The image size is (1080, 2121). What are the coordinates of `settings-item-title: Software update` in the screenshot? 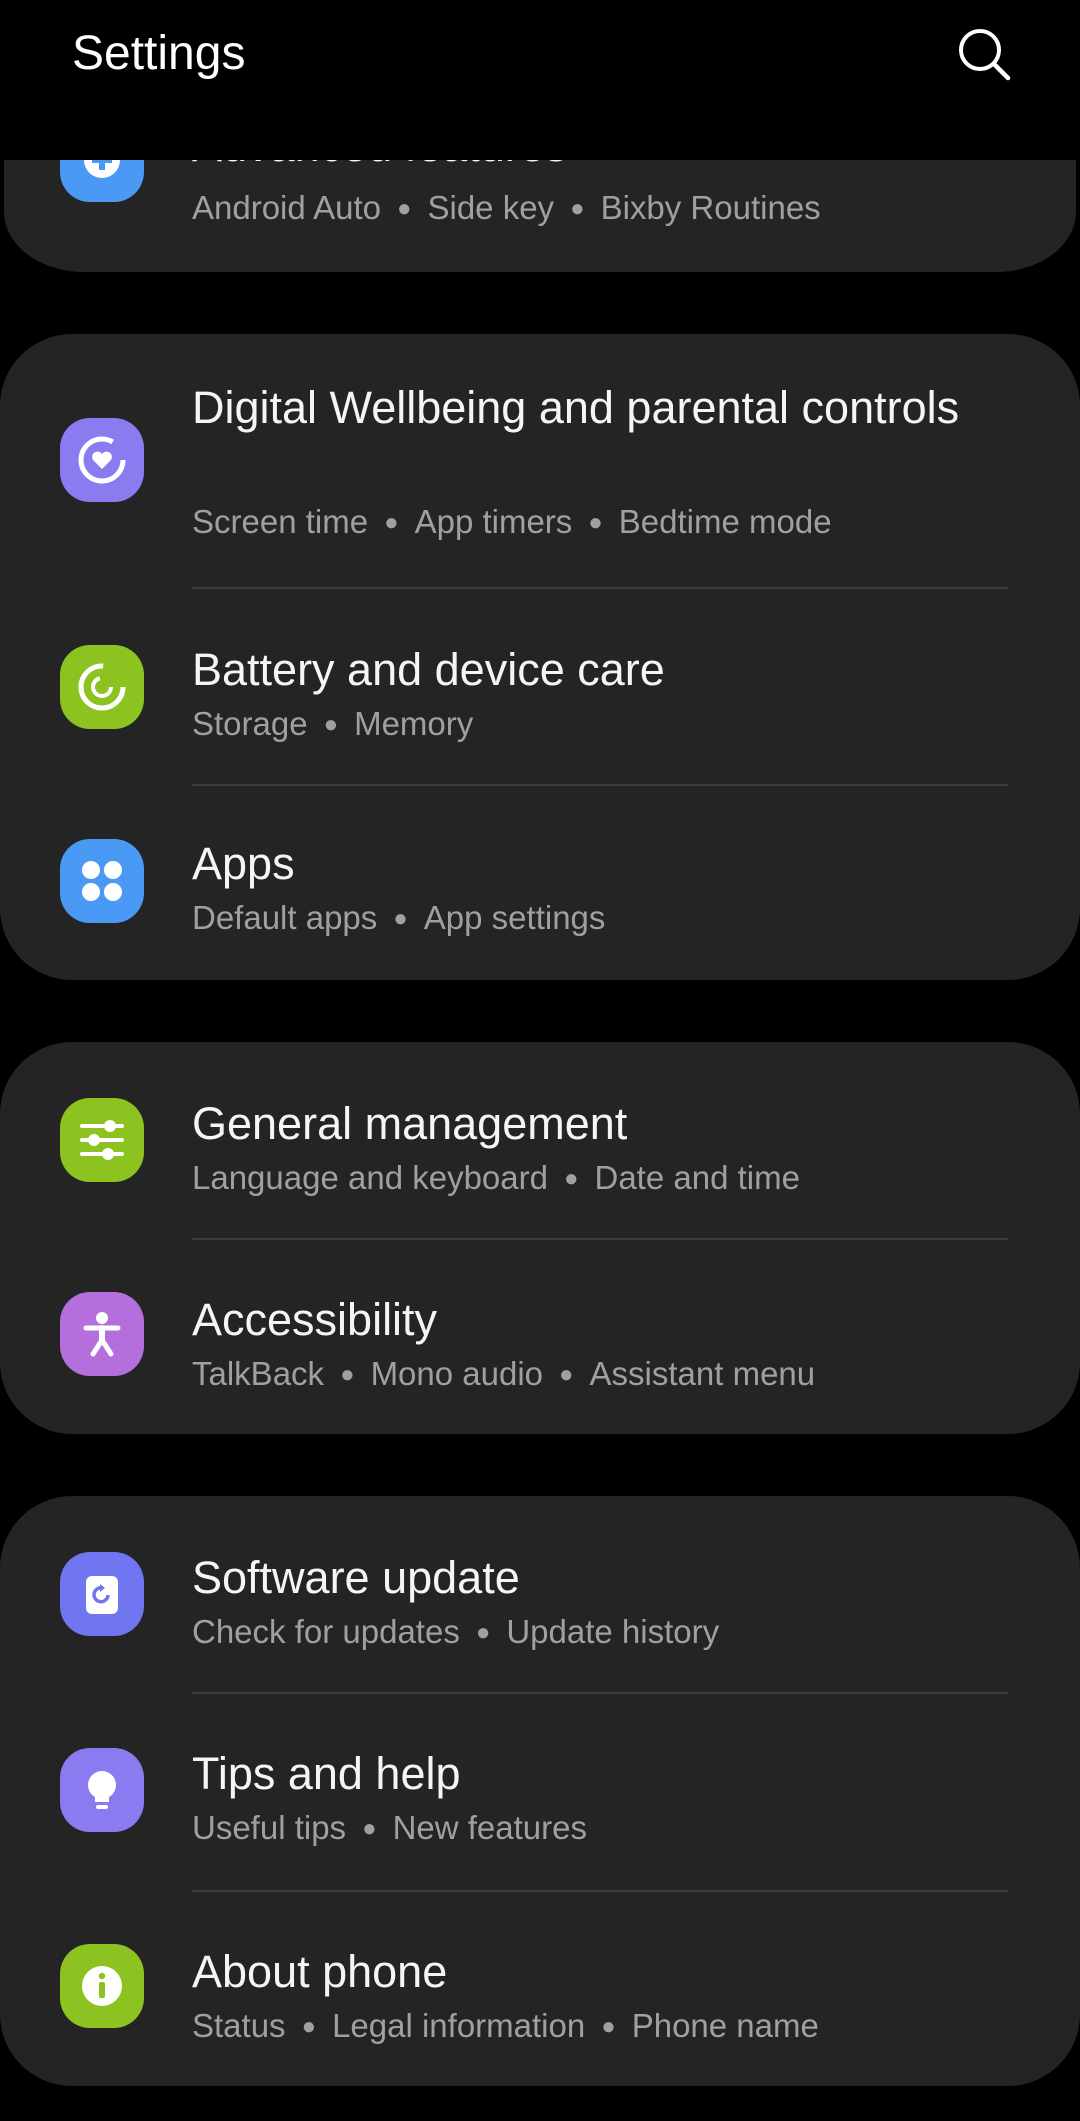 It's located at (356, 1577).